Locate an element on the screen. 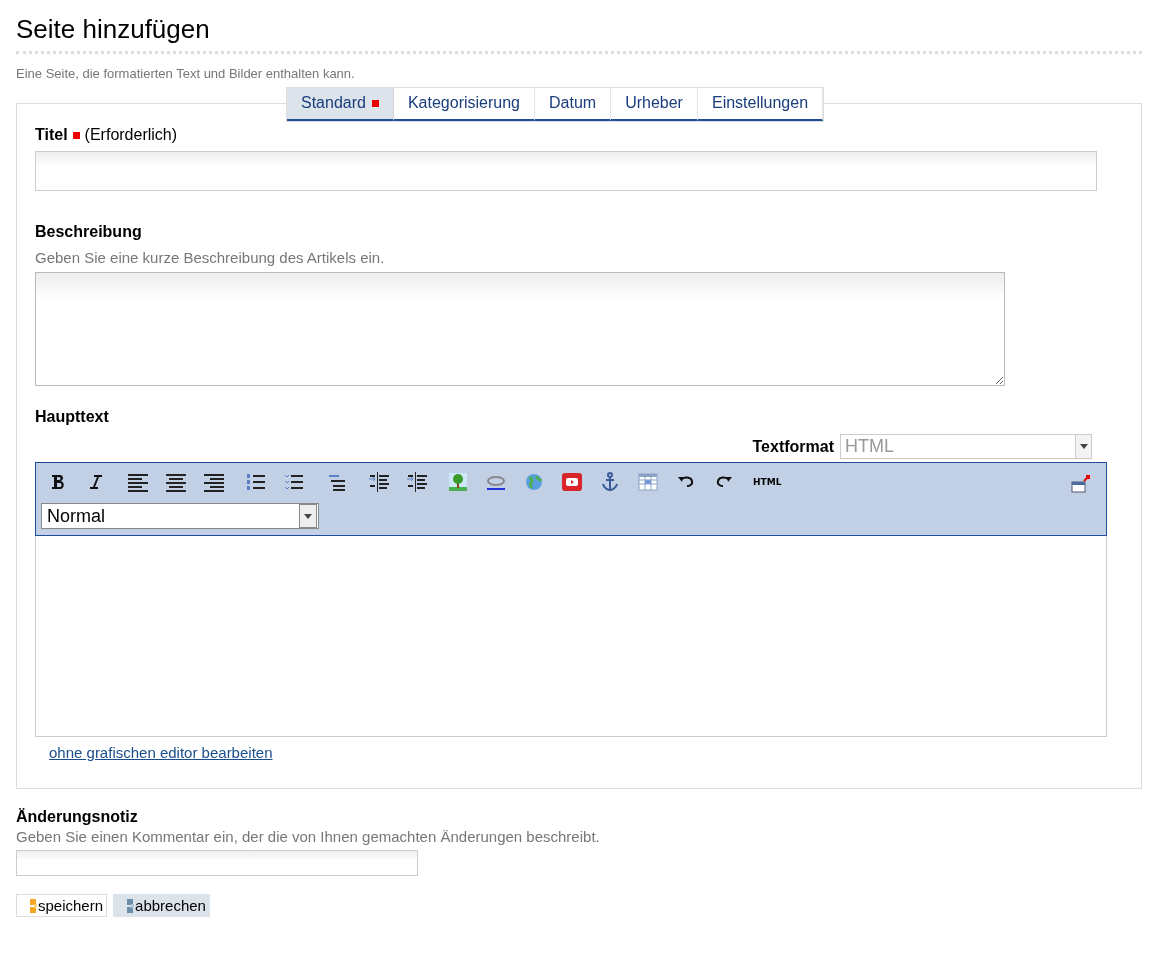 The height and width of the screenshot is (953, 1158). title-input is located at coordinates (566, 171).